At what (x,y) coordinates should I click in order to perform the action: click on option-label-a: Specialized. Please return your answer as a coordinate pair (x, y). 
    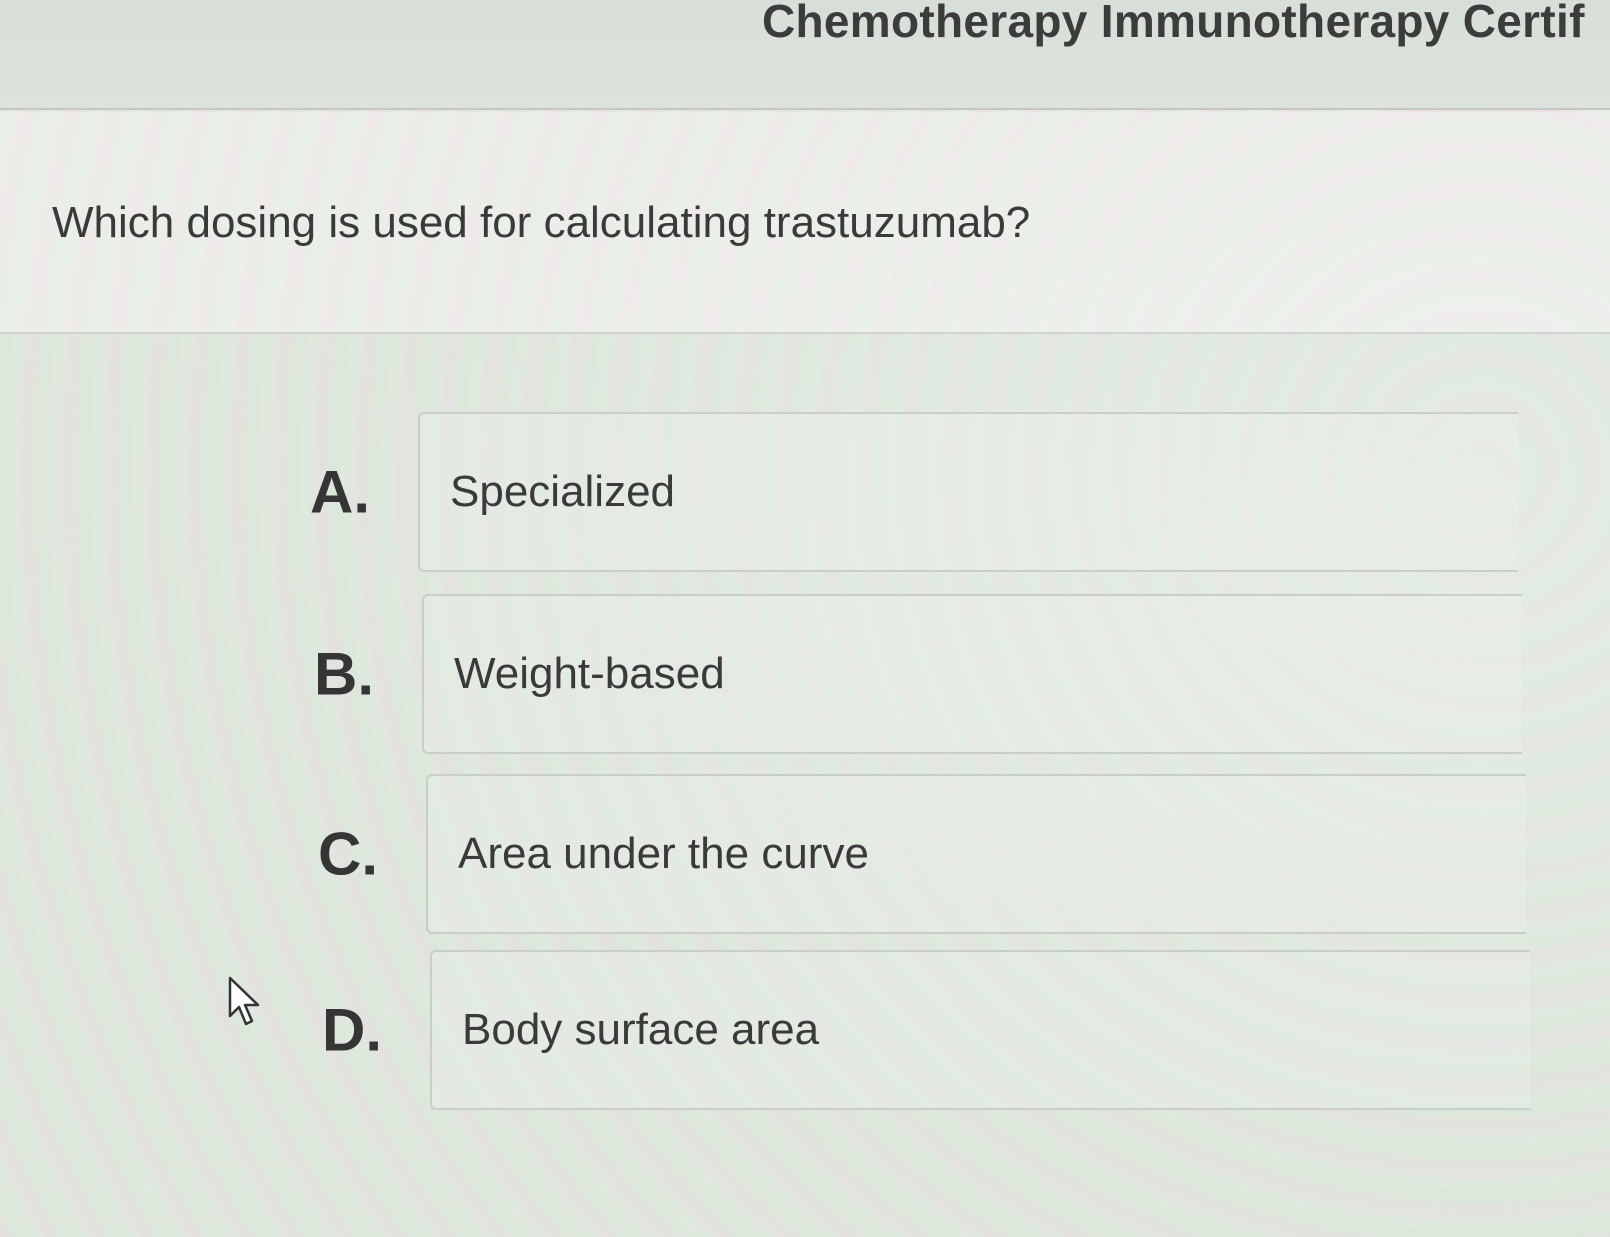
    Looking at the image, I should click on (563, 491).